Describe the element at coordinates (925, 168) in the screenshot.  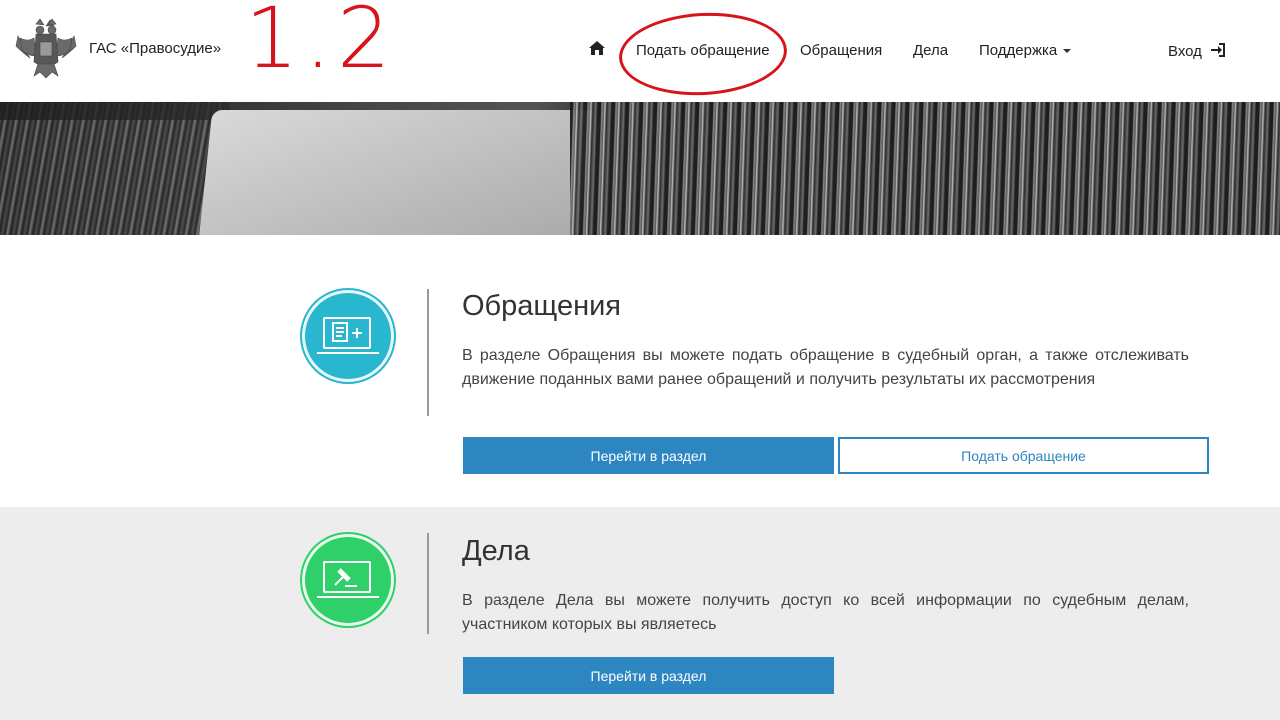
I see `banner-folders-right` at that location.